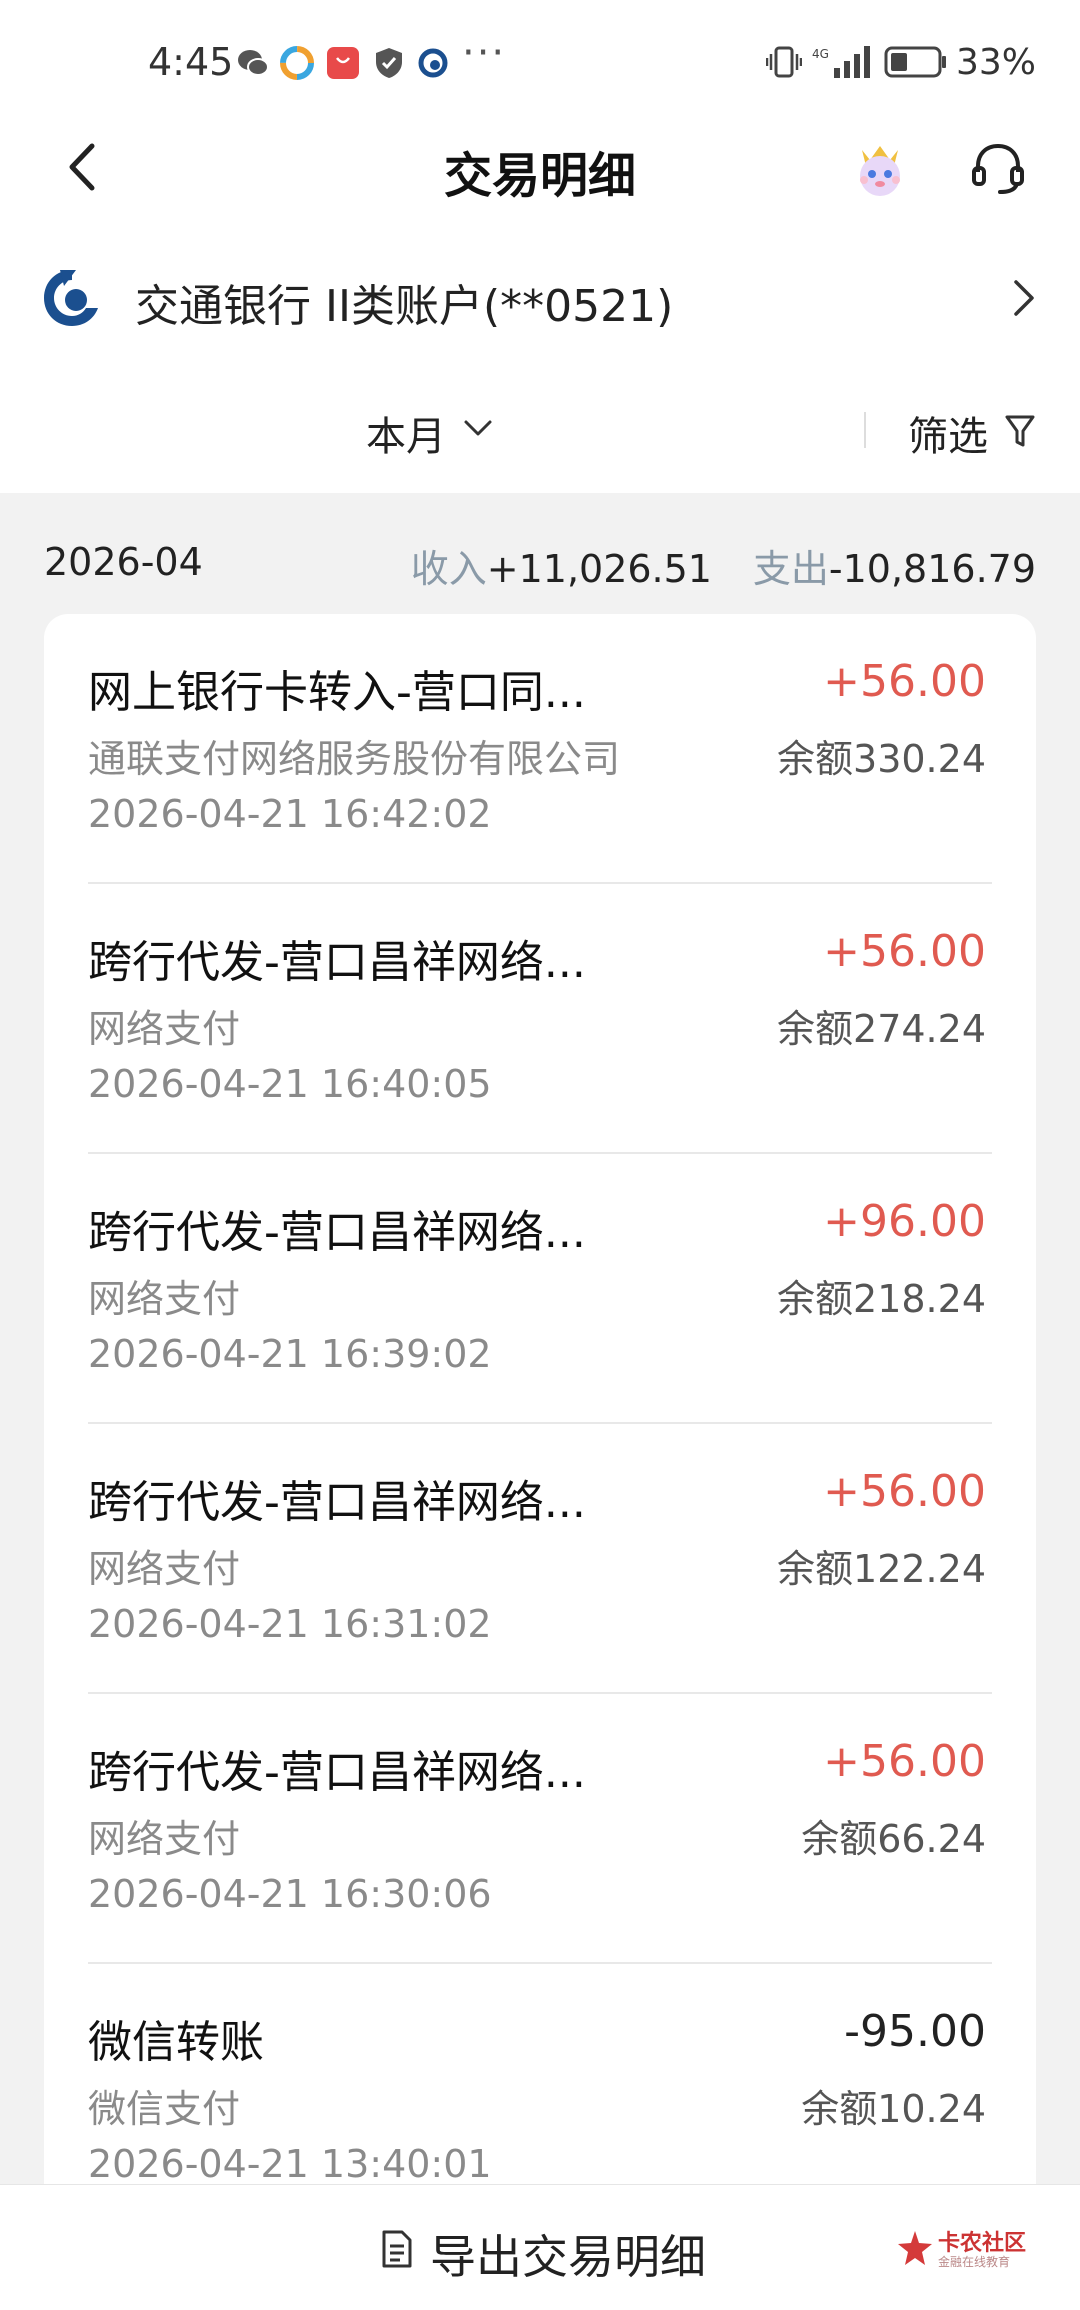 This screenshot has height=2310, width=1080. Describe the element at coordinates (253, 63) in the screenshot. I see `wechat-icon` at that location.